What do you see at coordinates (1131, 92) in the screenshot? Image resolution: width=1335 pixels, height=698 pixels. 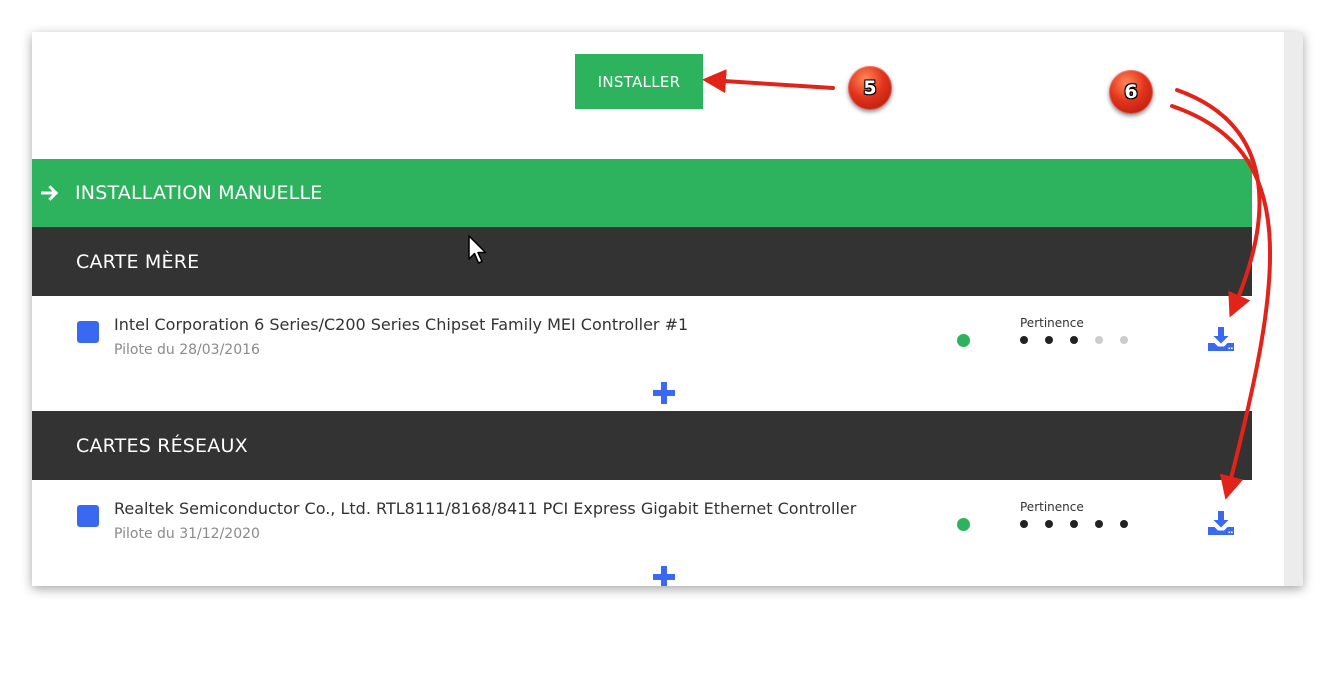 I see `annotation-badge-6: 6` at bounding box center [1131, 92].